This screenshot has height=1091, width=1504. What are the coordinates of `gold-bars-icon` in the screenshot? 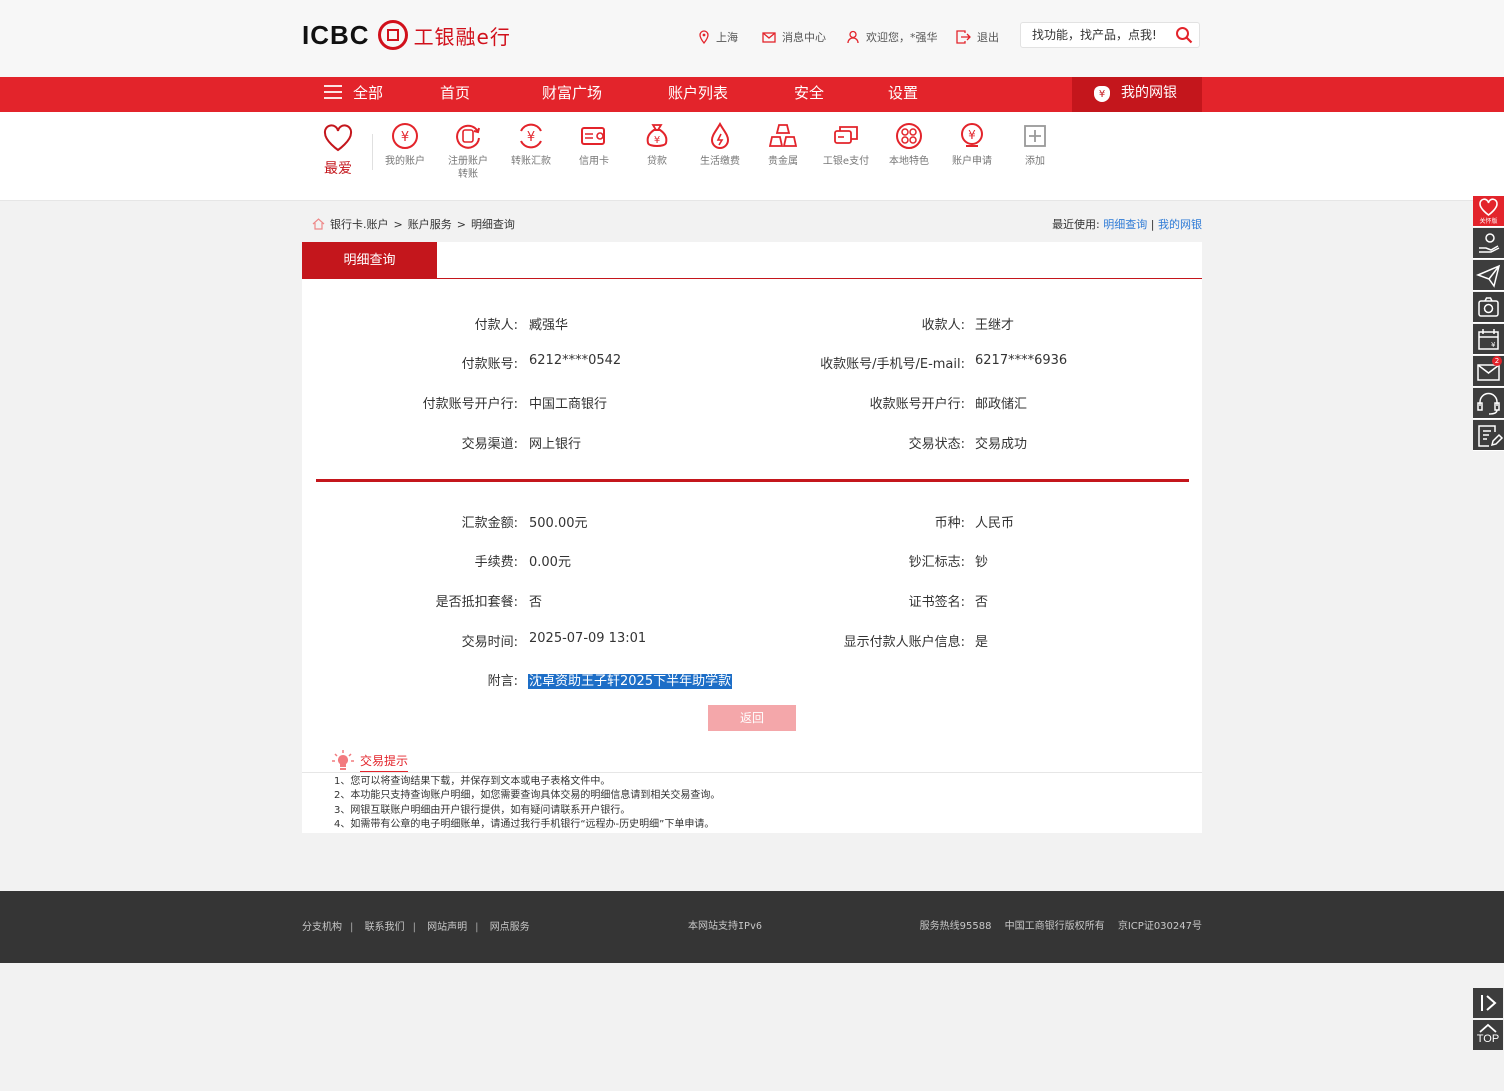 It's located at (783, 135).